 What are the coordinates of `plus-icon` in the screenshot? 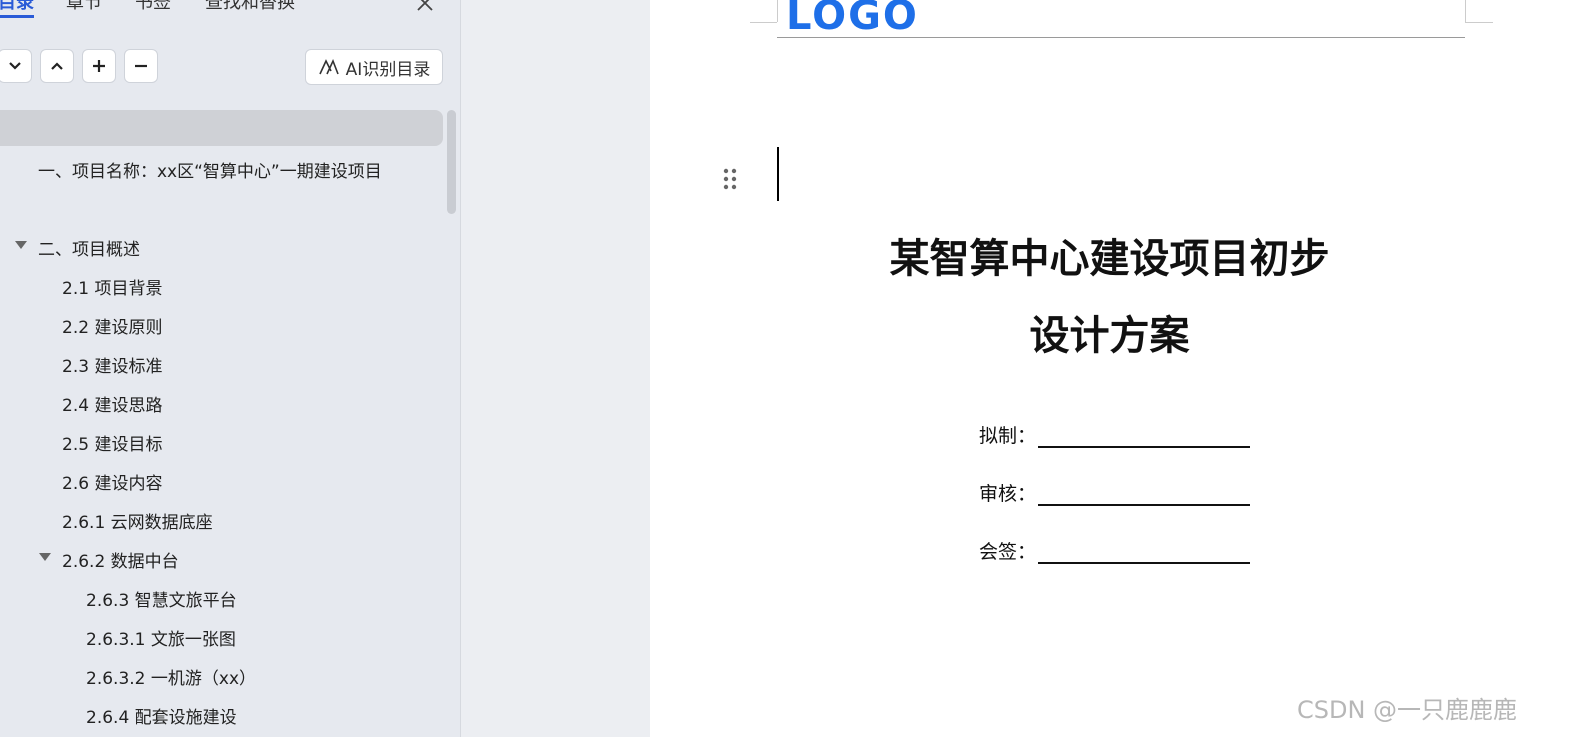 It's located at (99, 66).